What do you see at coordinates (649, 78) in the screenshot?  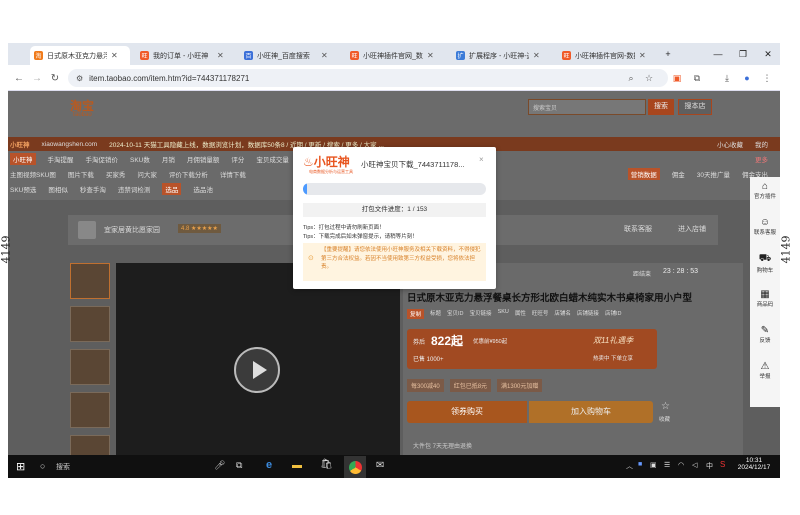 I see `bookmark-star-icon: ☆` at bounding box center [649, 78].